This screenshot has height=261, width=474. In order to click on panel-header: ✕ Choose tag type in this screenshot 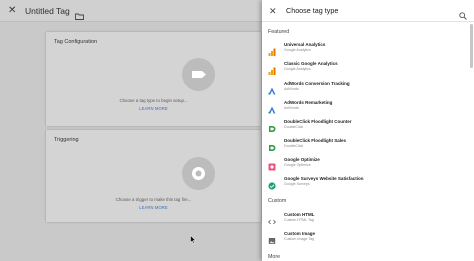, I will do `click(368, 11)`.